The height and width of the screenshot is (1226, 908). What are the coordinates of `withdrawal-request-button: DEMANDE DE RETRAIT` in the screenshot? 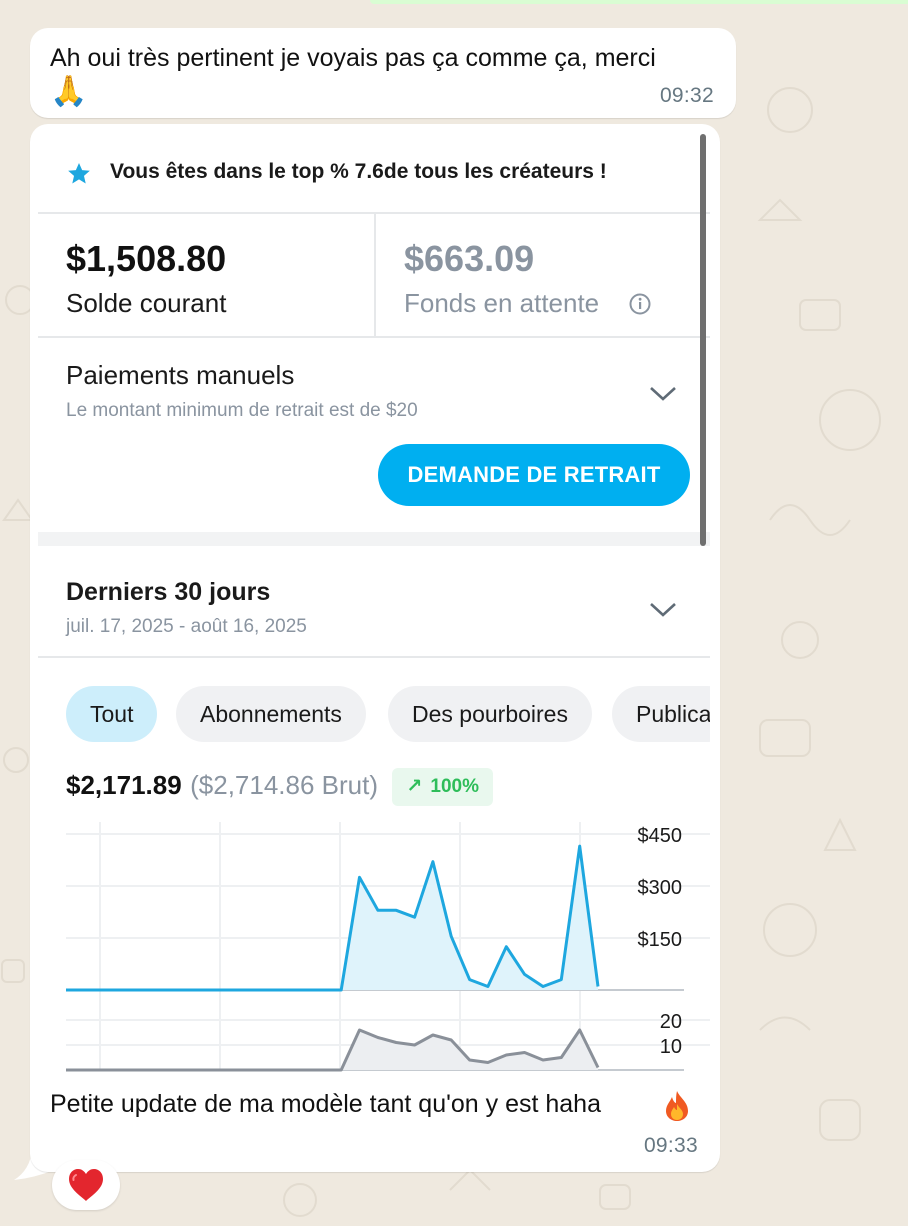 It's located at (534, 475).